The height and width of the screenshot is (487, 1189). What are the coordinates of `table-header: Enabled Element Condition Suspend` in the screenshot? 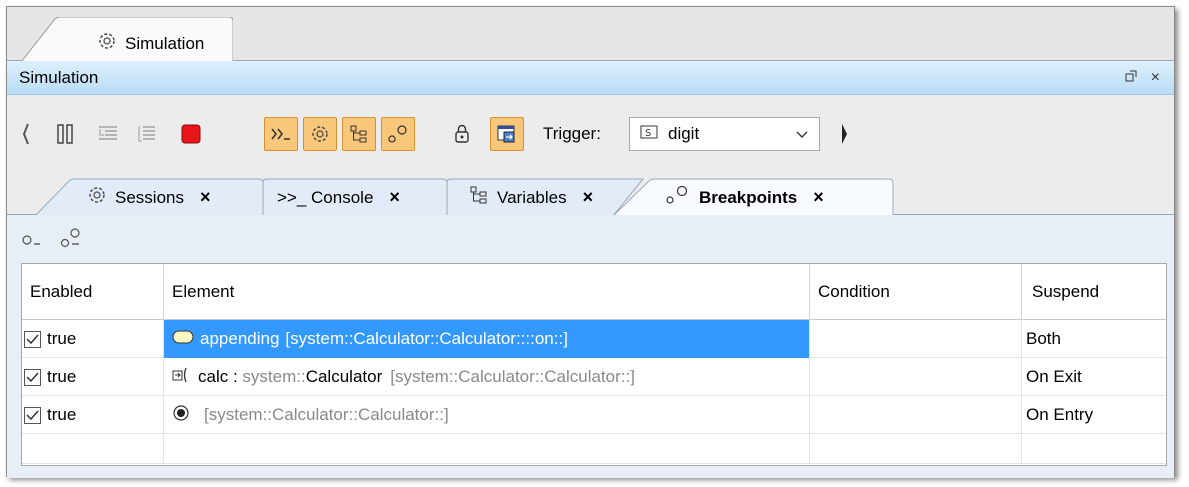 It's located at (594, 292).